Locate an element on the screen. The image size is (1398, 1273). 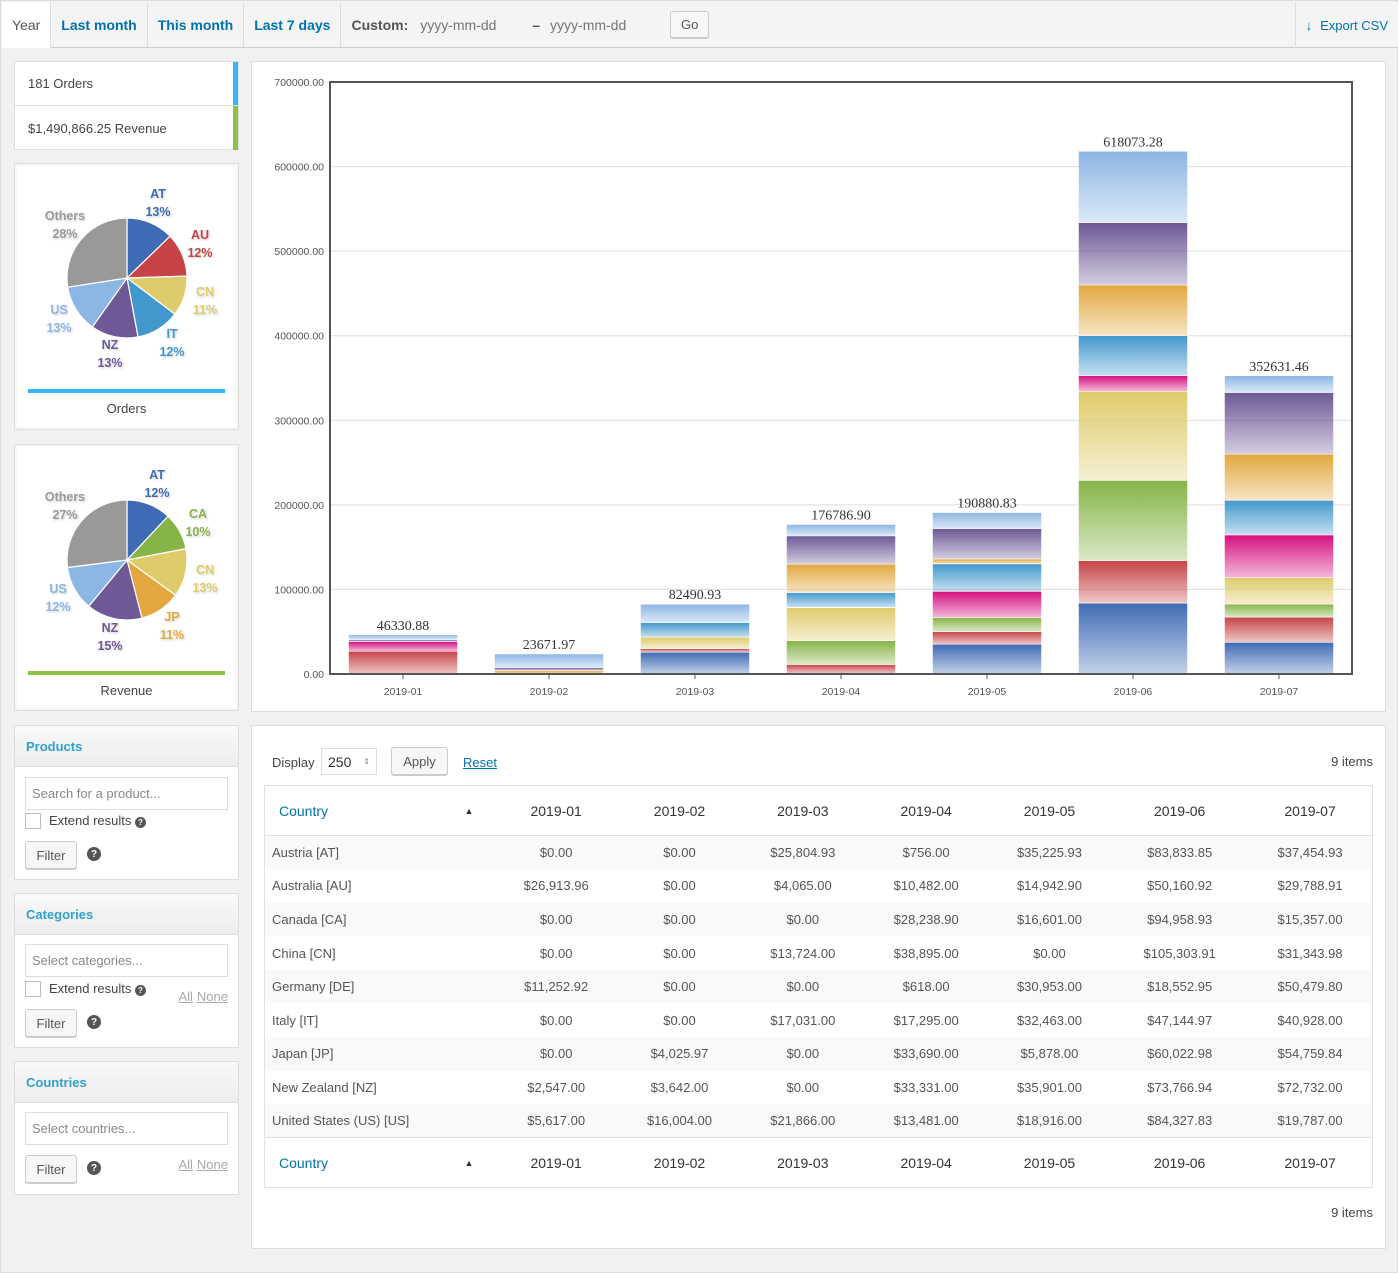
footer-column-header: 2019-03 is located at coordinates (803, 1162).